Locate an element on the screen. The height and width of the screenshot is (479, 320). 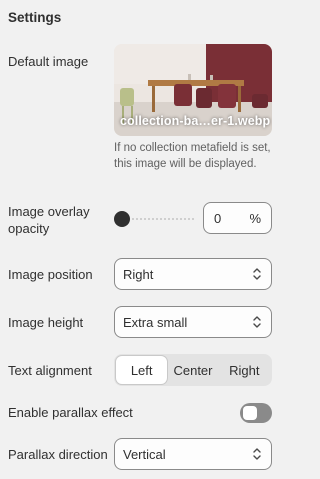
overlay-opacity-input: 0 % is located at coordinates (237, 218).